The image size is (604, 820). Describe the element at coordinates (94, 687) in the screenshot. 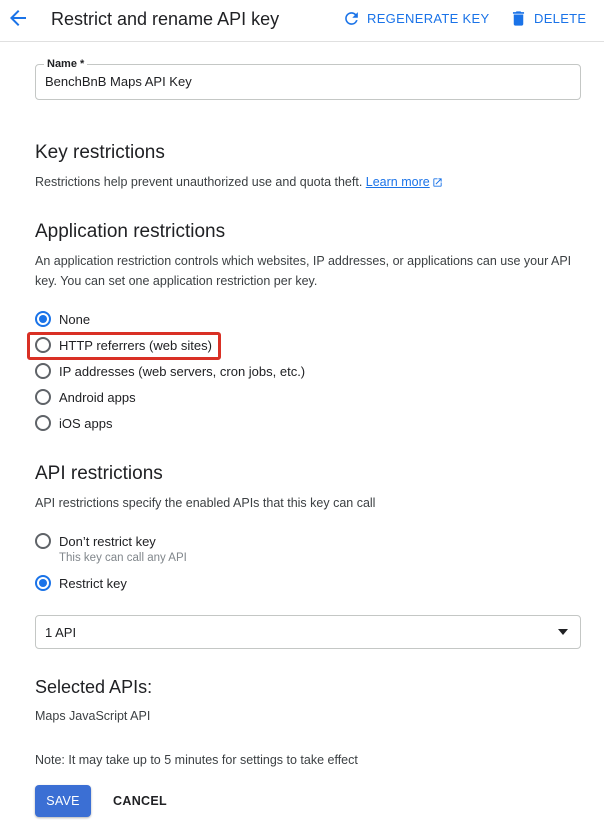

I see `selected-apis-heading: Selected APIs:` at that location.